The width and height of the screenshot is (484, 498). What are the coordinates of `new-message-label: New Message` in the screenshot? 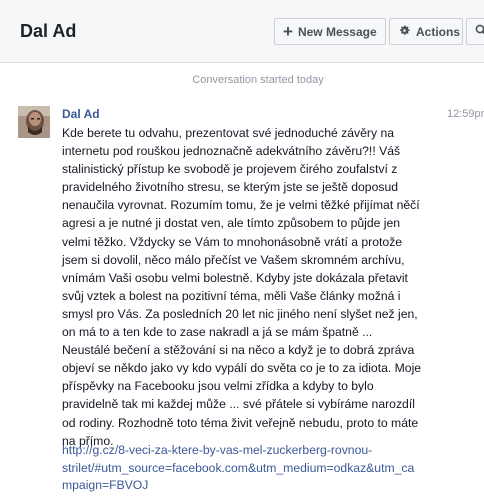 It's located at (337, 31).